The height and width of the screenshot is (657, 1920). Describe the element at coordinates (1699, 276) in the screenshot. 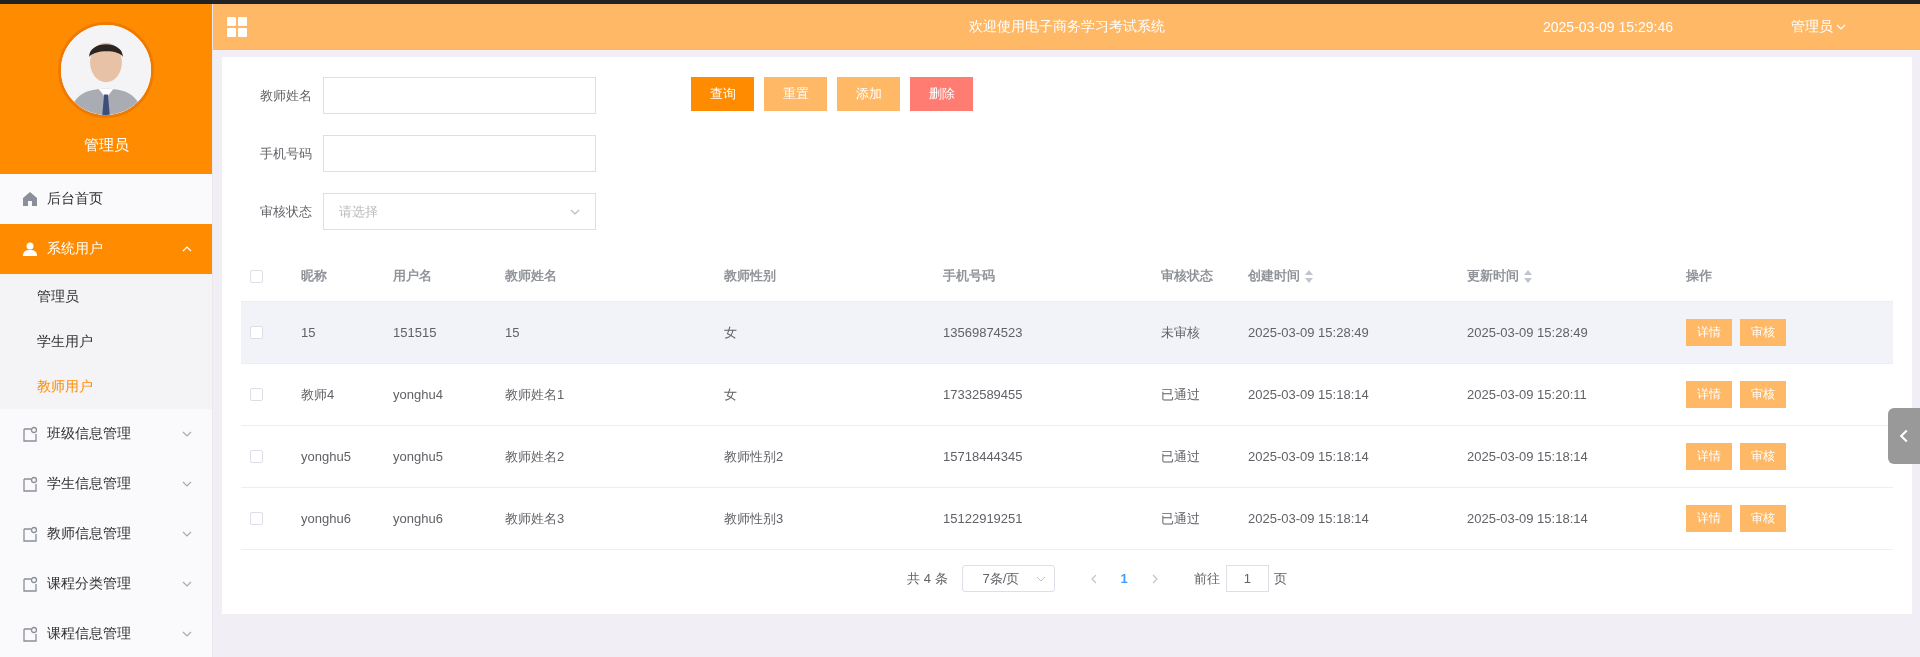

I see `column-header: 操作` at that location.